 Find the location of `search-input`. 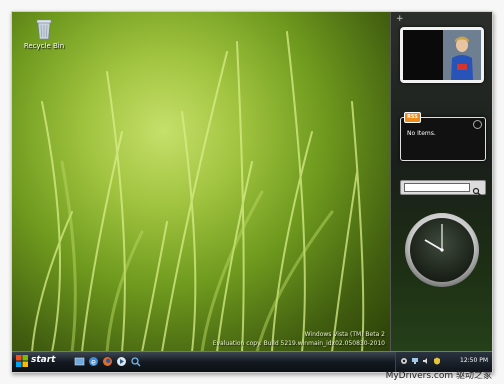

search-input is located at coordinates (437, 187).